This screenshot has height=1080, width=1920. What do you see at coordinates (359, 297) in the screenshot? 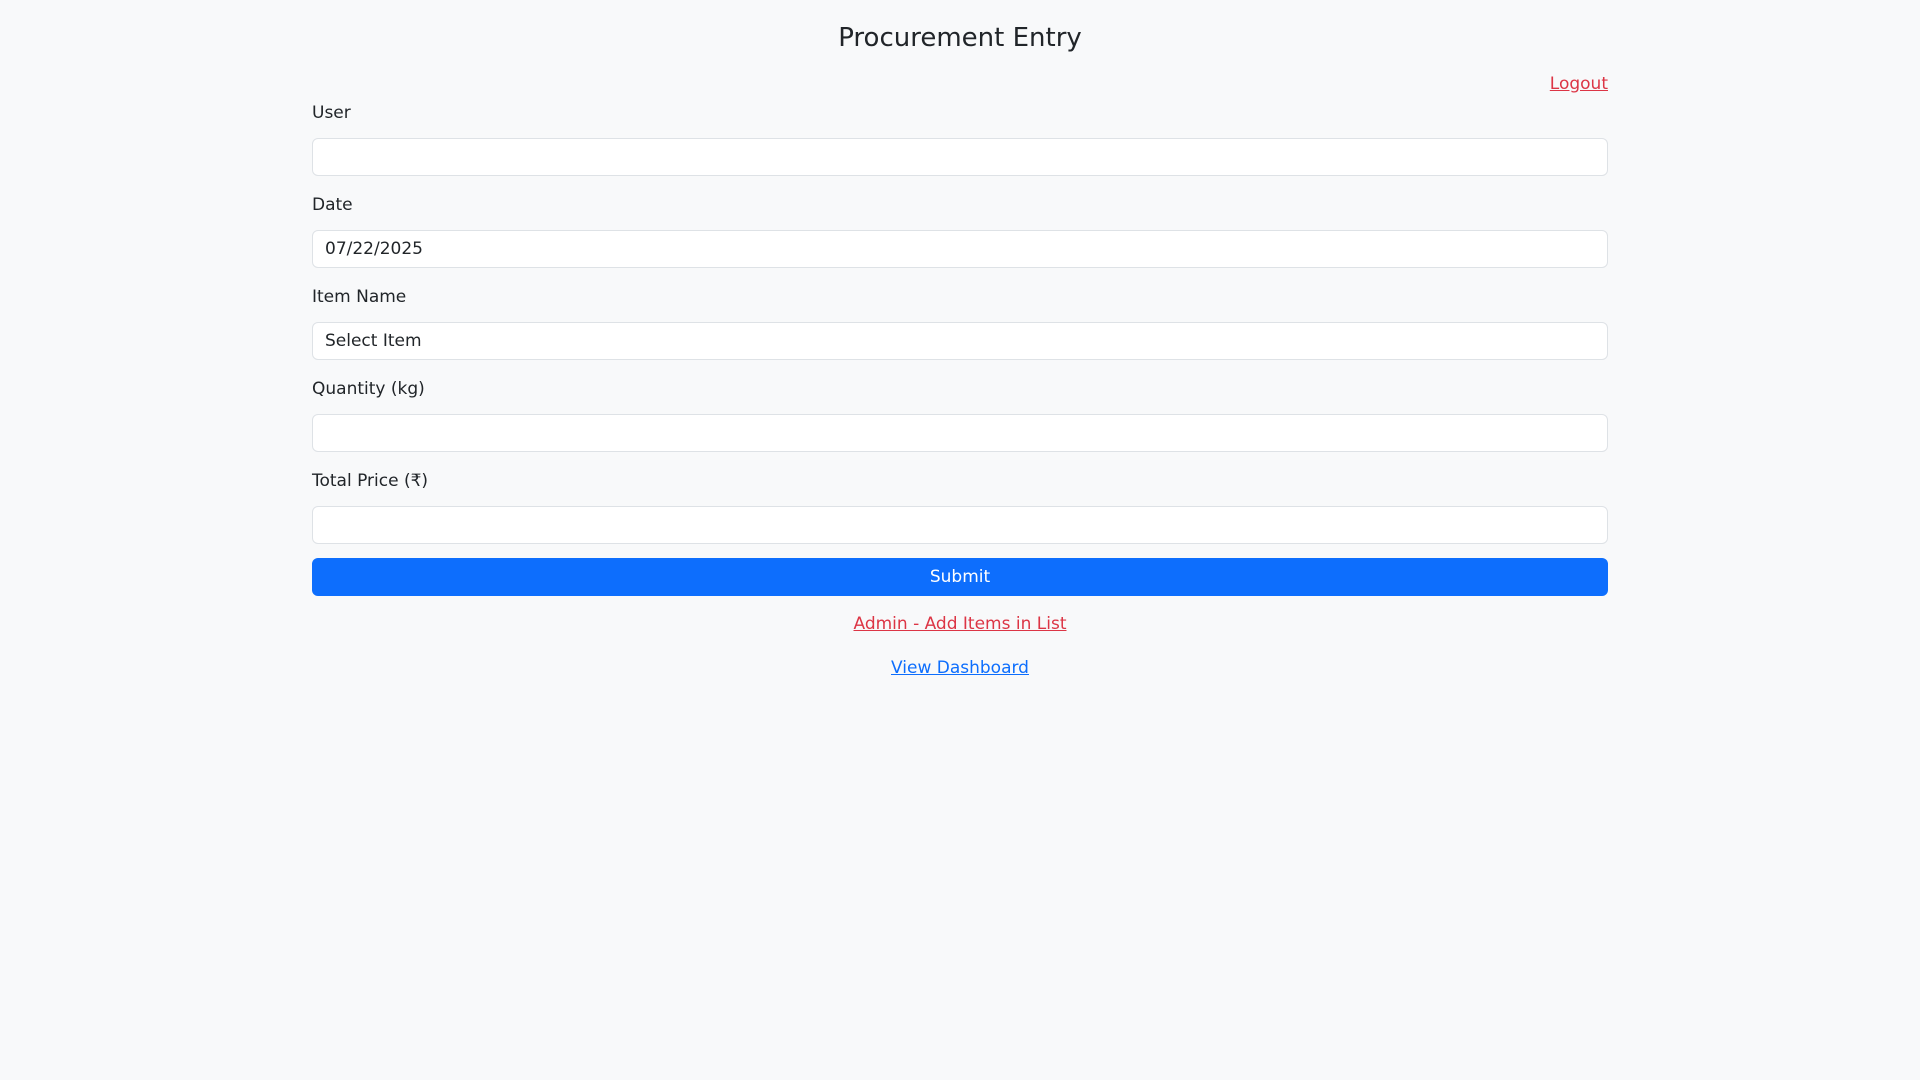
I see `item-label: Item Name` at bounding box center [359, 297].